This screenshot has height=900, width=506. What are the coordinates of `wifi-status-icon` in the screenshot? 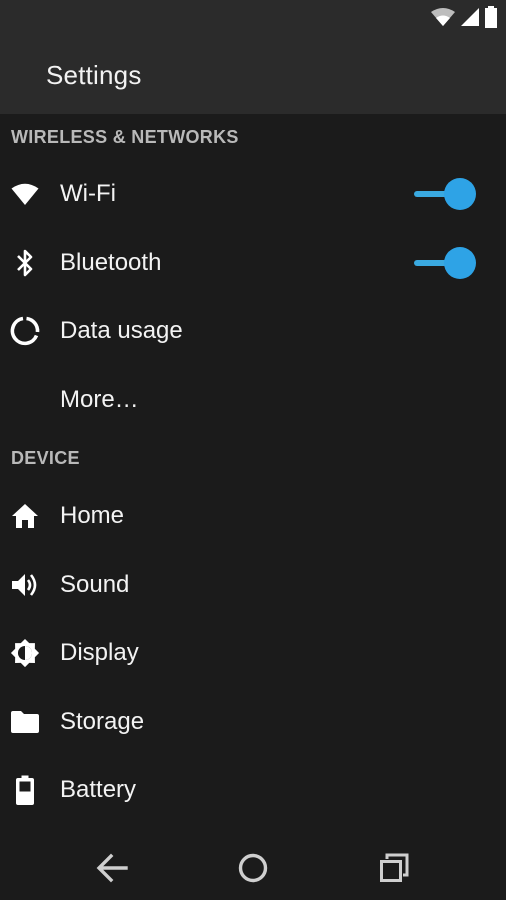 It's located at (443, 17).